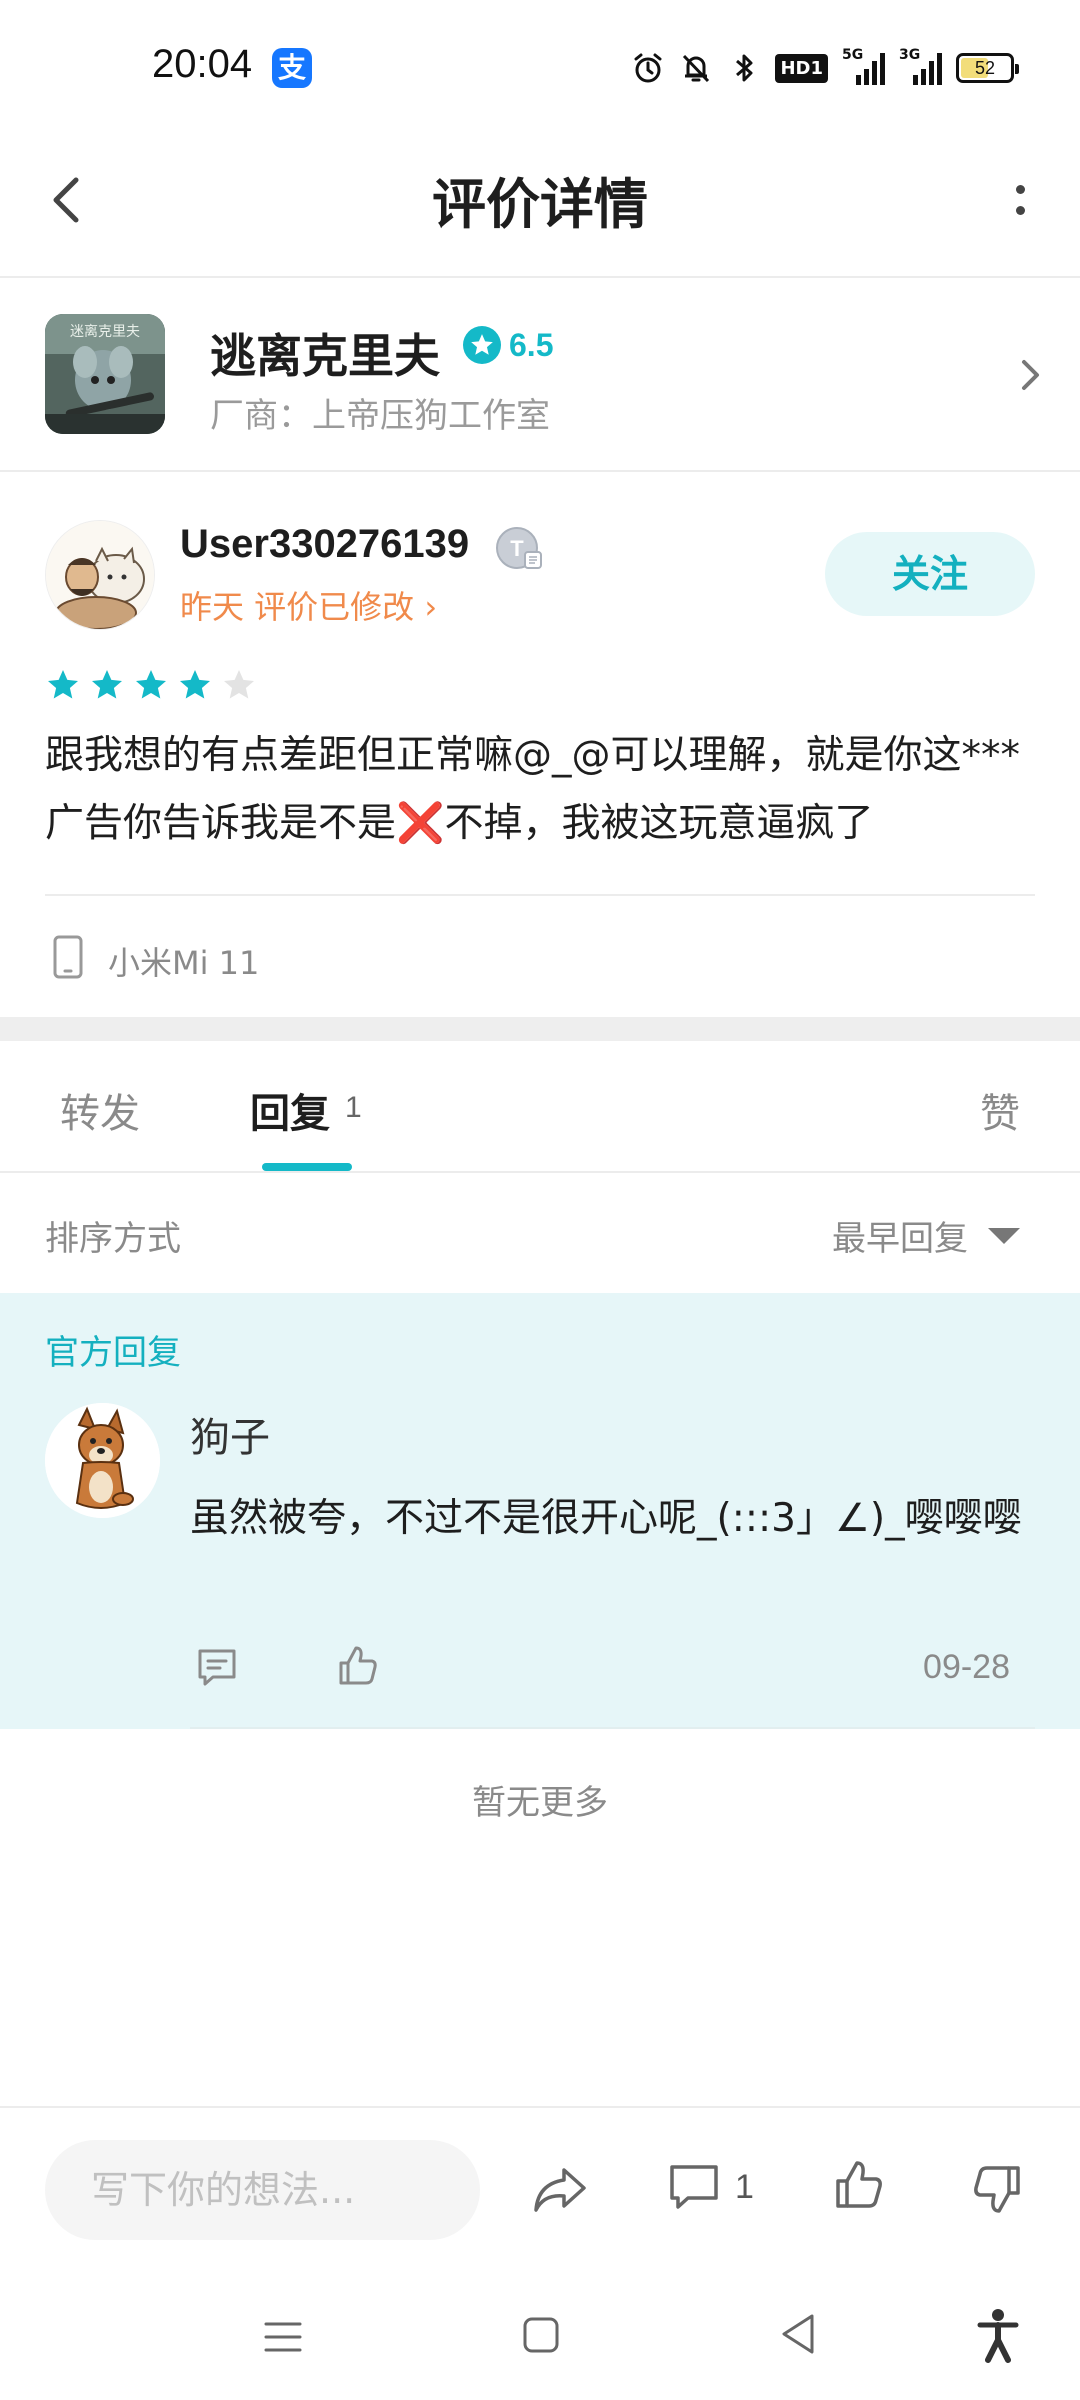 Image resolution: width=1080 pixels, height=2400 pixels. I want to click on phone-icon, so click(68, 957).